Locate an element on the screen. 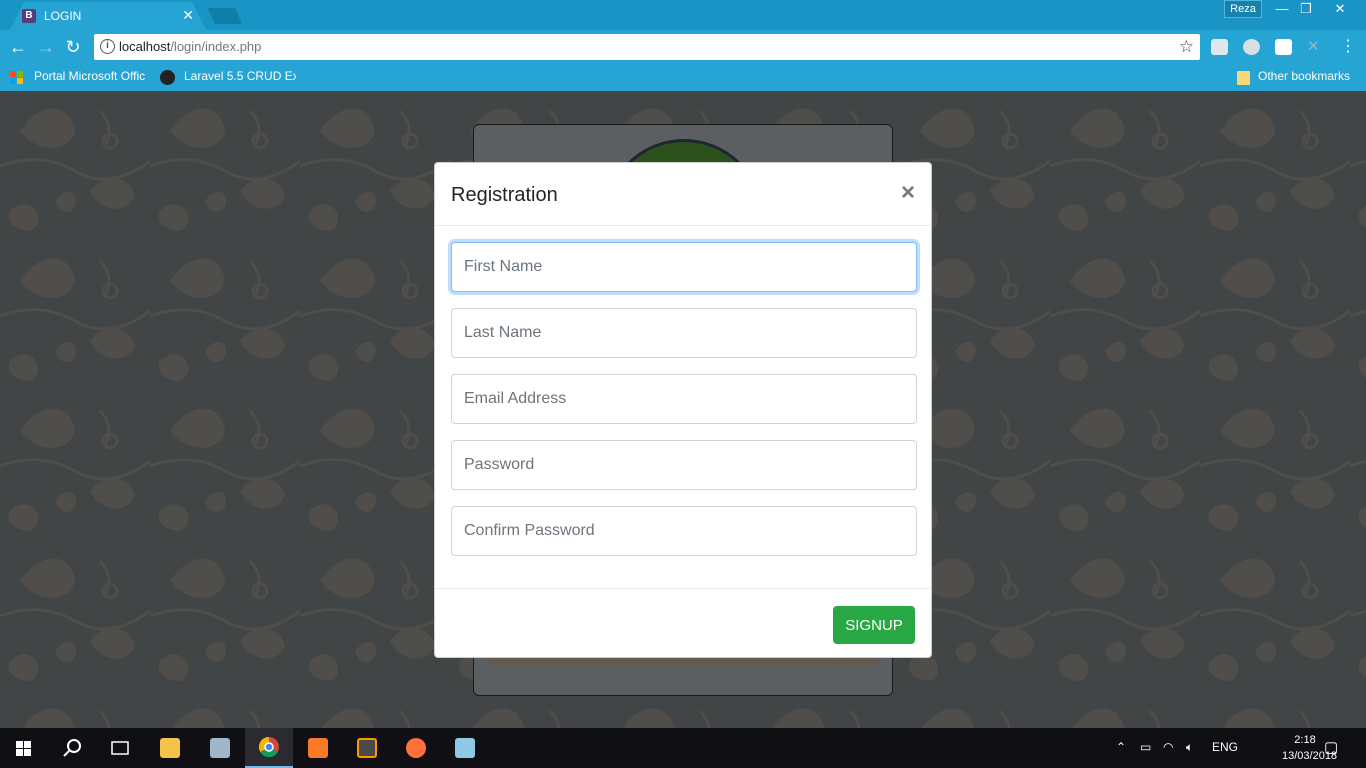  windows-start-icon is located at coordinates (24, 748).